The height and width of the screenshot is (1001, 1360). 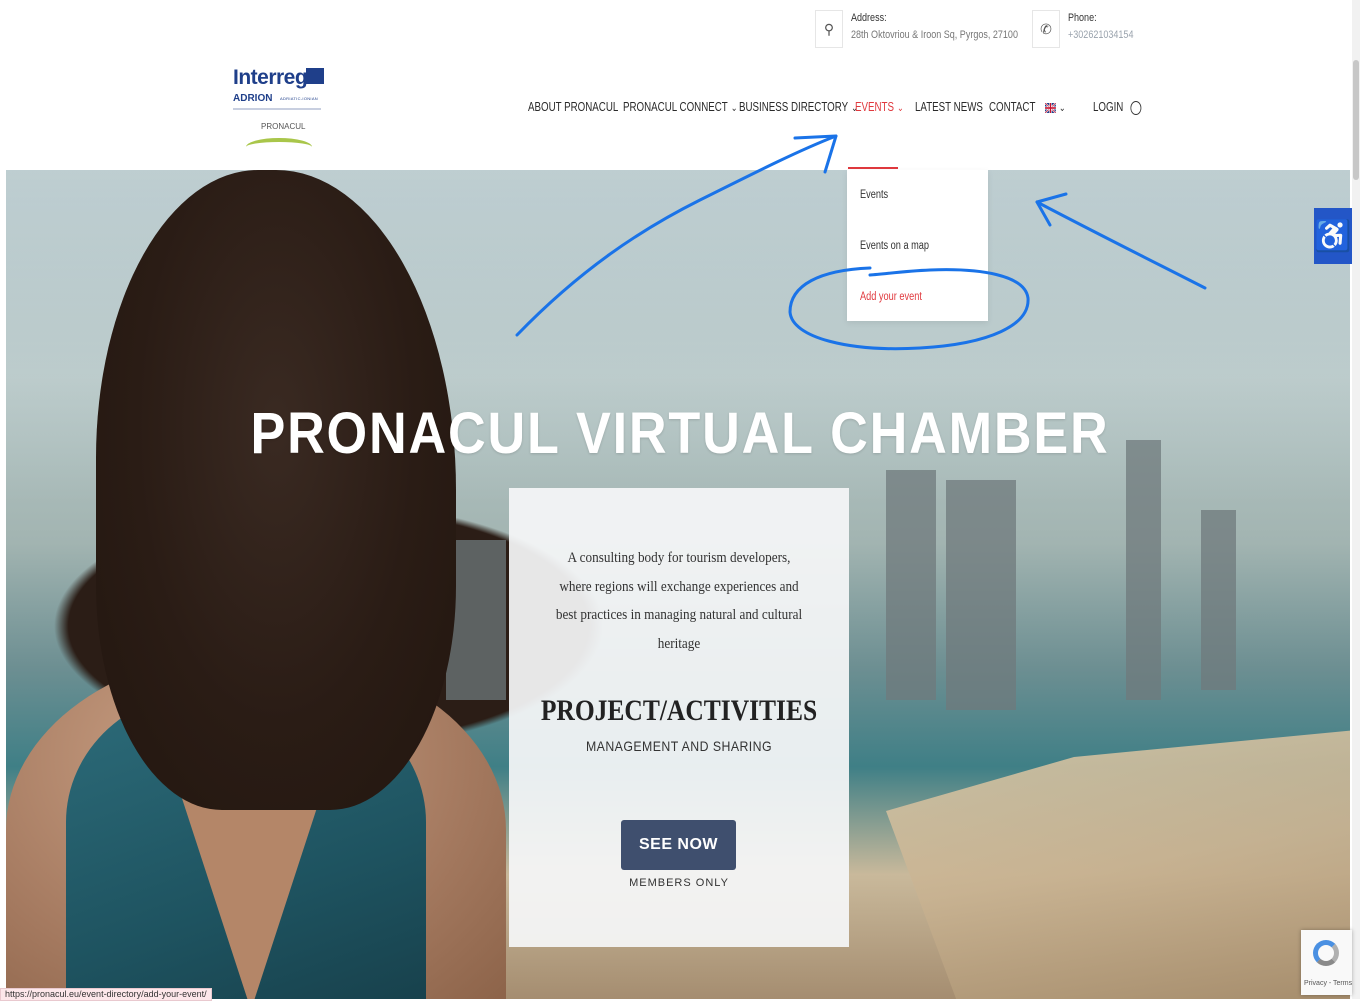 I want to click on uk-flag-icon, so click(x=1050, y=107).